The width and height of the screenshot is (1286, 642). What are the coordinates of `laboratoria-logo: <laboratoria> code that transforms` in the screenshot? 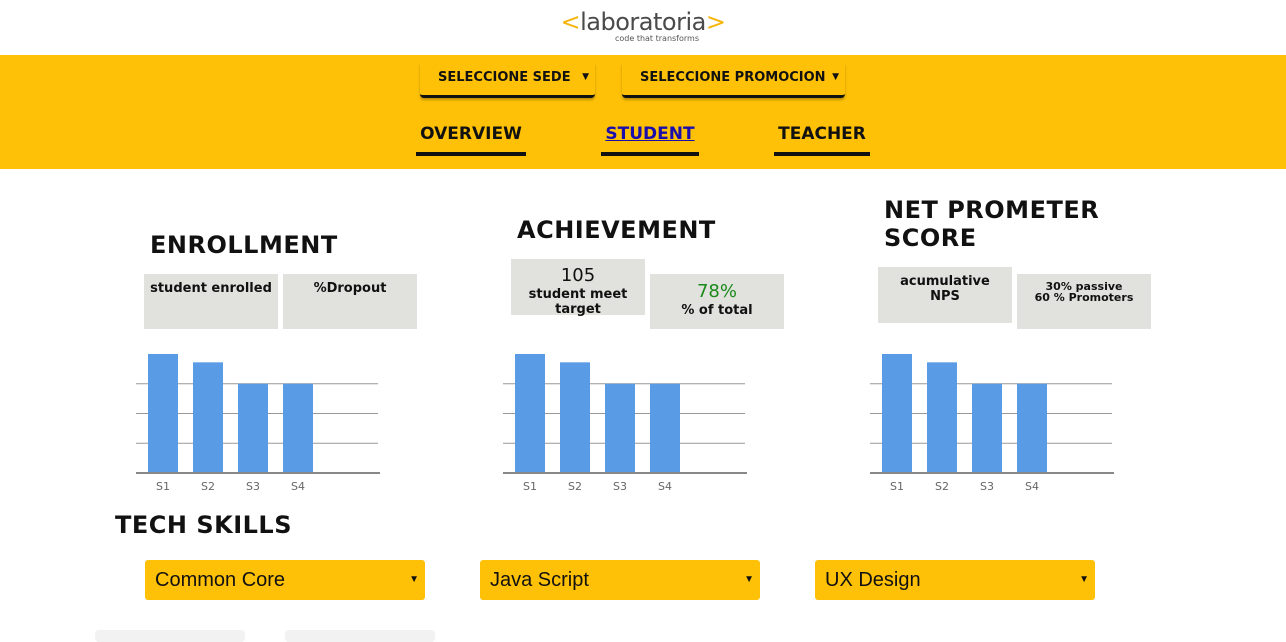 It's located at (643, 25).